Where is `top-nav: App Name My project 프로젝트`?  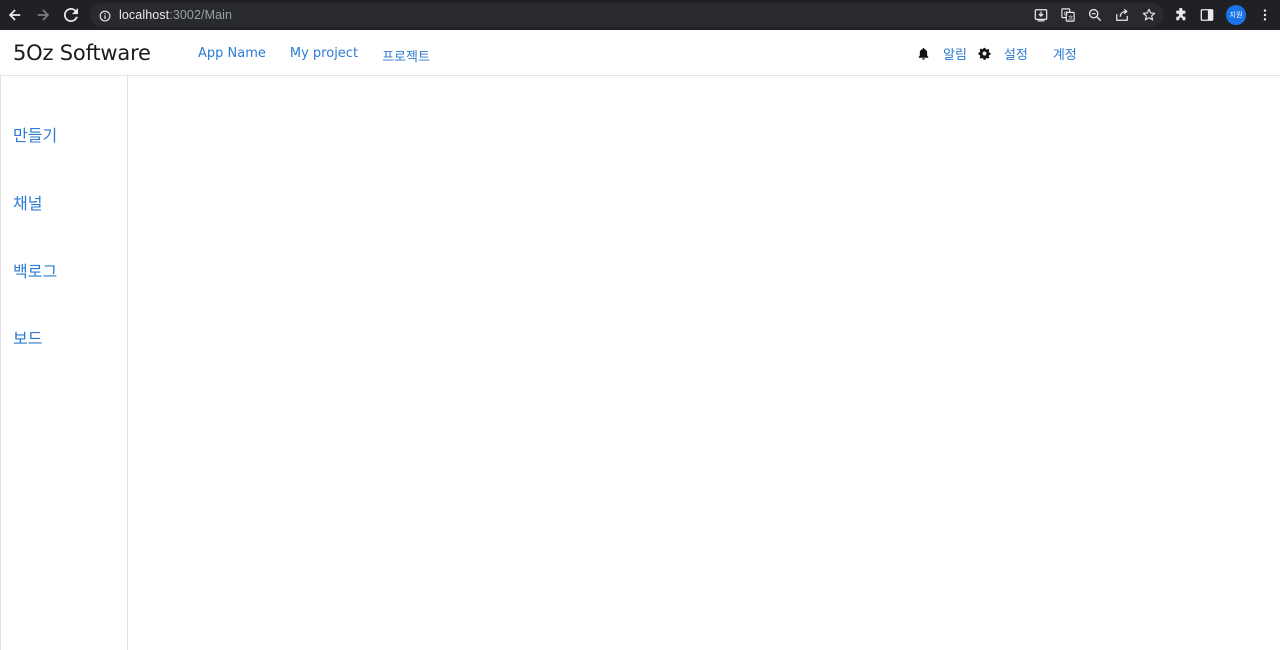
top-nav: App Name My project 프로젝트 is located at coordinates (314, 55).